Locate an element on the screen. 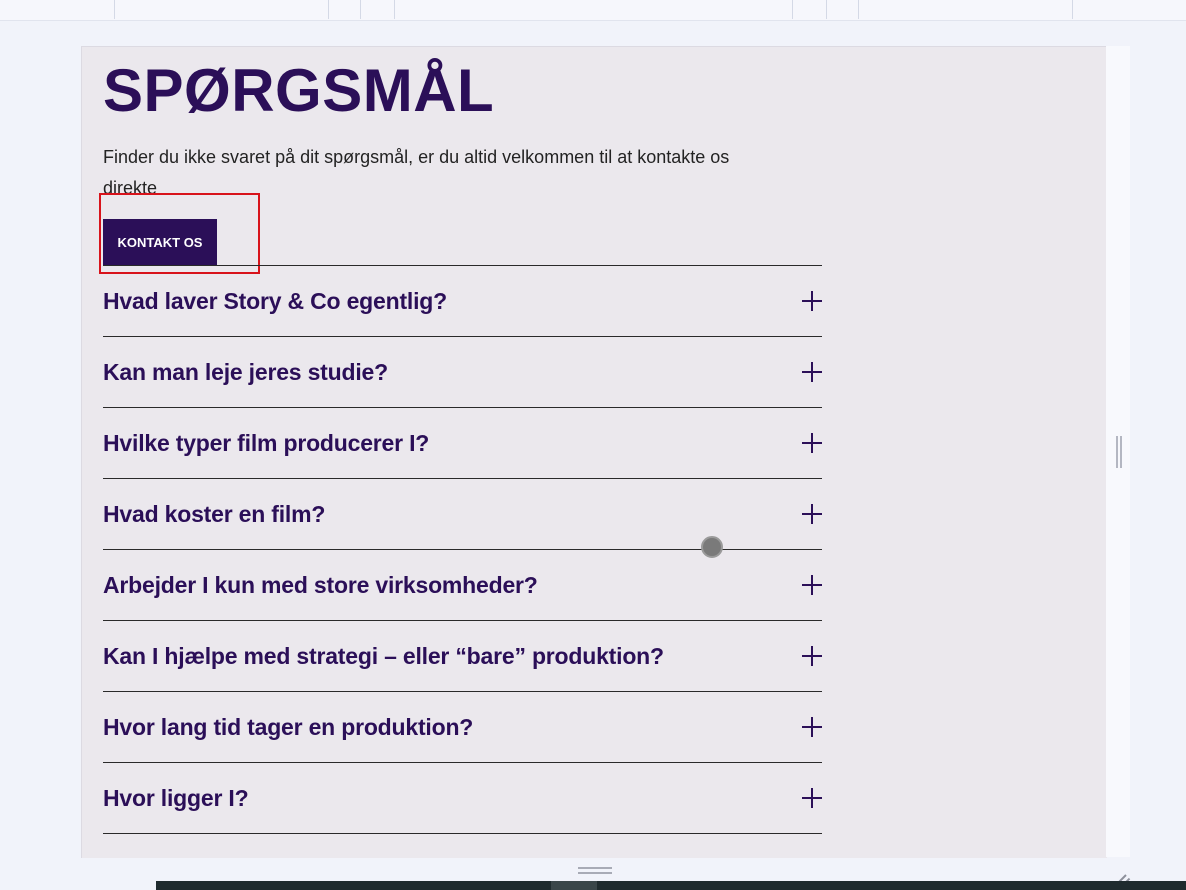 This screenshot has width=1186, height=890. faq-question: Hvad laver Story & Co egentlig? is located at coordinates (275, 300).